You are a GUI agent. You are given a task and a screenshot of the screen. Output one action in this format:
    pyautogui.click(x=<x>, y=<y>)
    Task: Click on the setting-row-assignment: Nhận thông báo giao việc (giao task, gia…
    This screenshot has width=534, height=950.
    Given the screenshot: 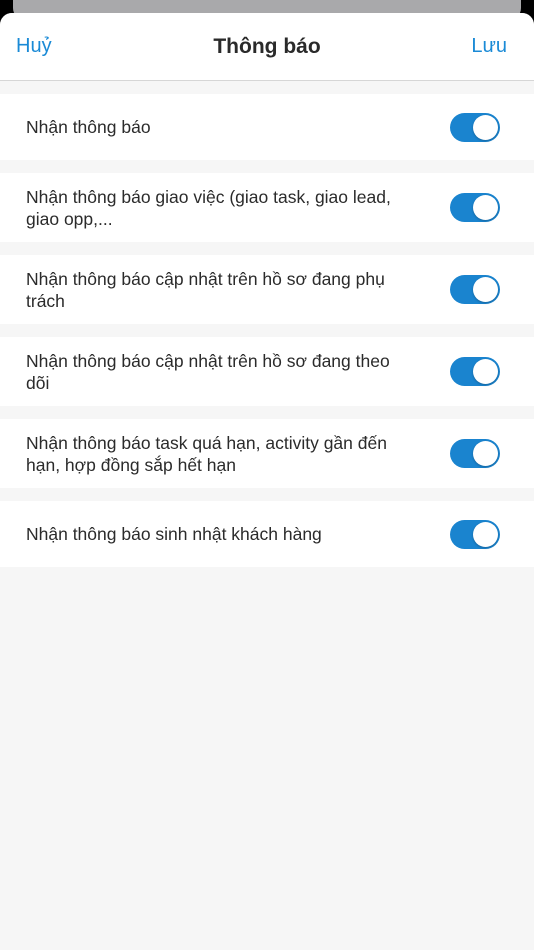 What is the action you would take?
    pyautogui.click(x=267, y=207)
    